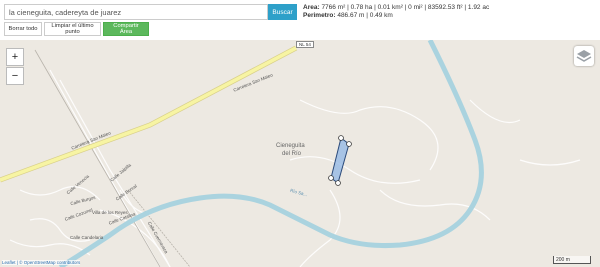 This screenshot has height=267, width=600. What do you see at coordinates (282, 12) in the screenshot?
I see `search-button: Buscar` at bounding box center [282, 12].